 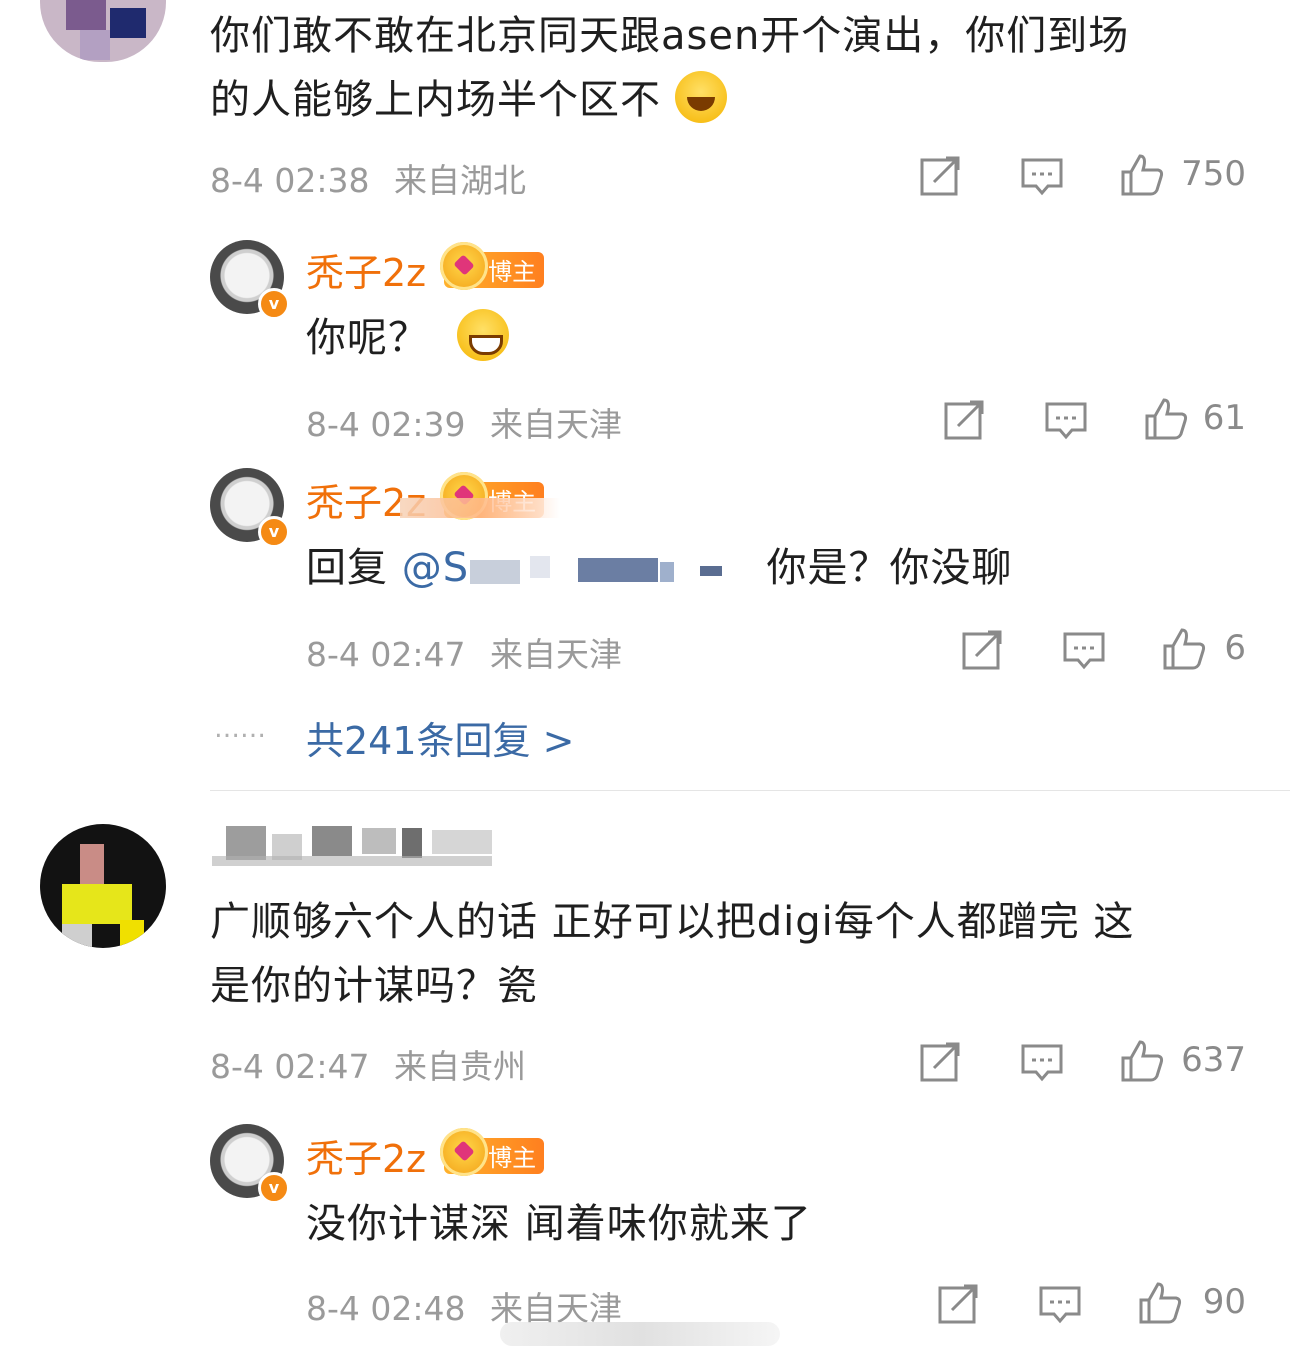 What do you see at coordinates (386, 424) in the screenshot?
I see `reply-time: 8-4 02:39` at bounding box center [386, 424].